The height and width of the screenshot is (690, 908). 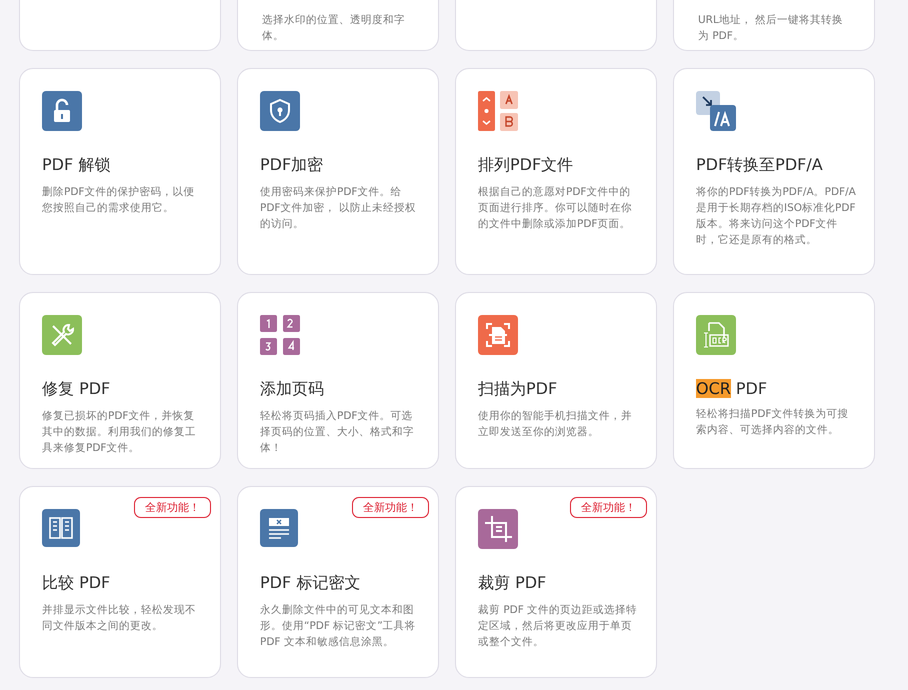 I want to click on scan-icon, so click(x=498, y=335).